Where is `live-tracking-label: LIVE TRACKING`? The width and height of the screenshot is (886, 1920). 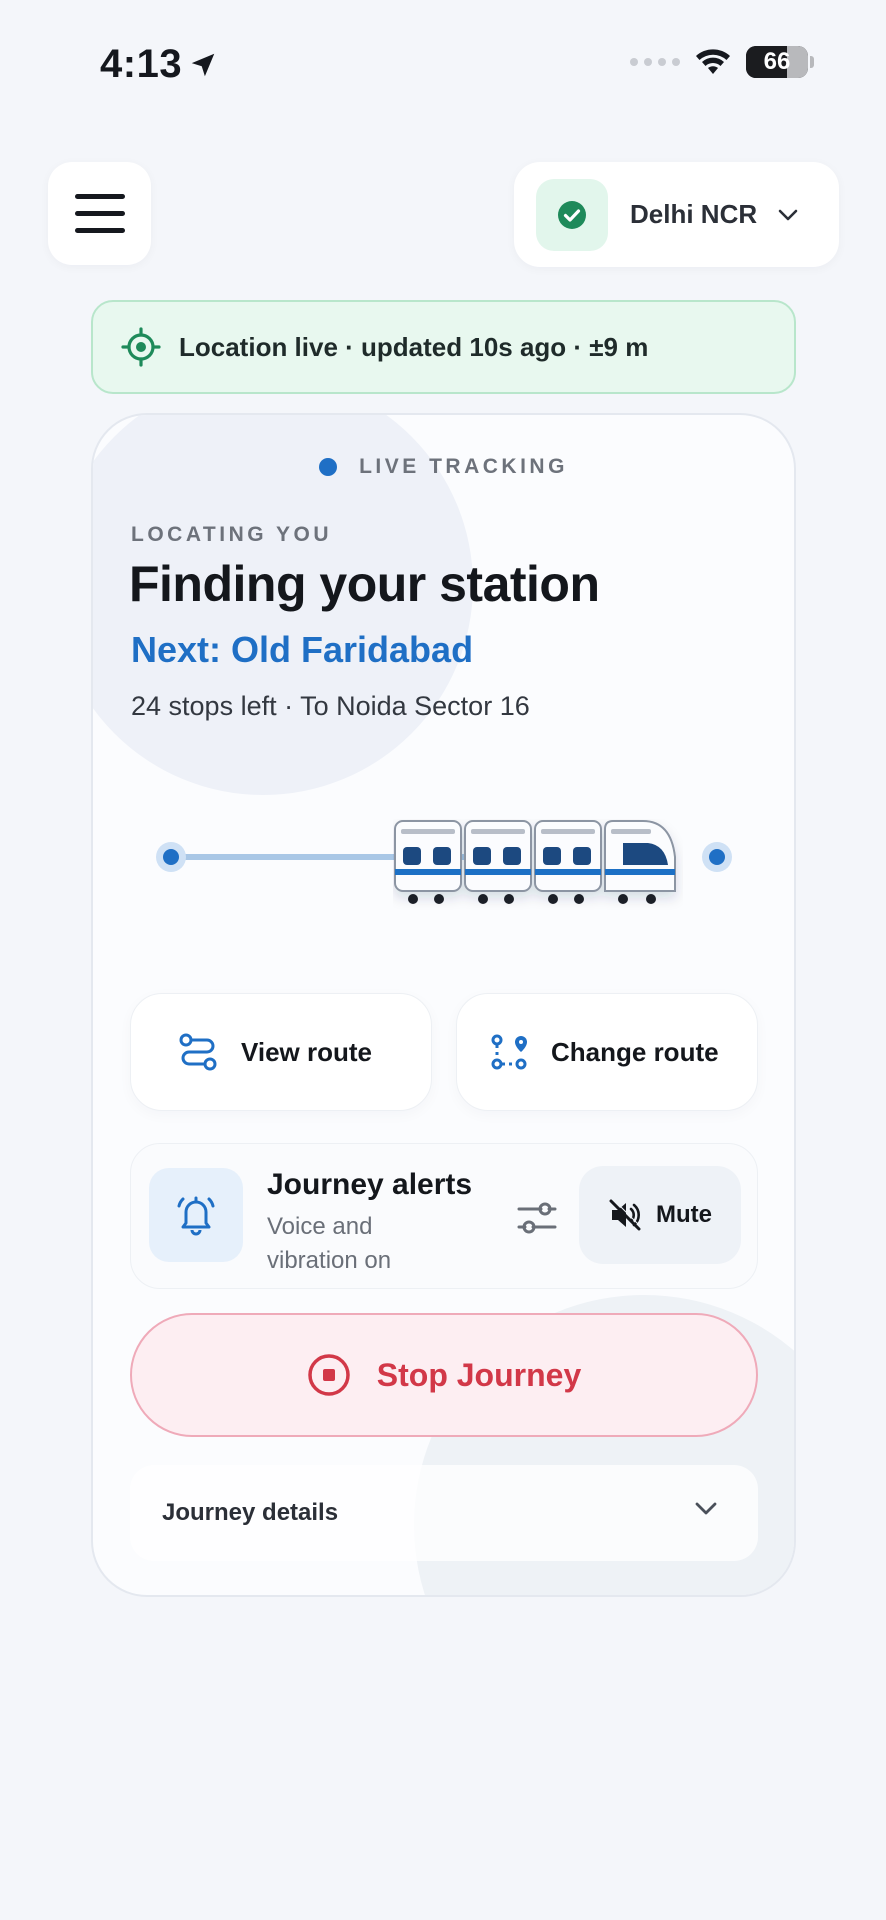
live-tracking-label: LIVE TRACKING is located at coordinates (463, 466).